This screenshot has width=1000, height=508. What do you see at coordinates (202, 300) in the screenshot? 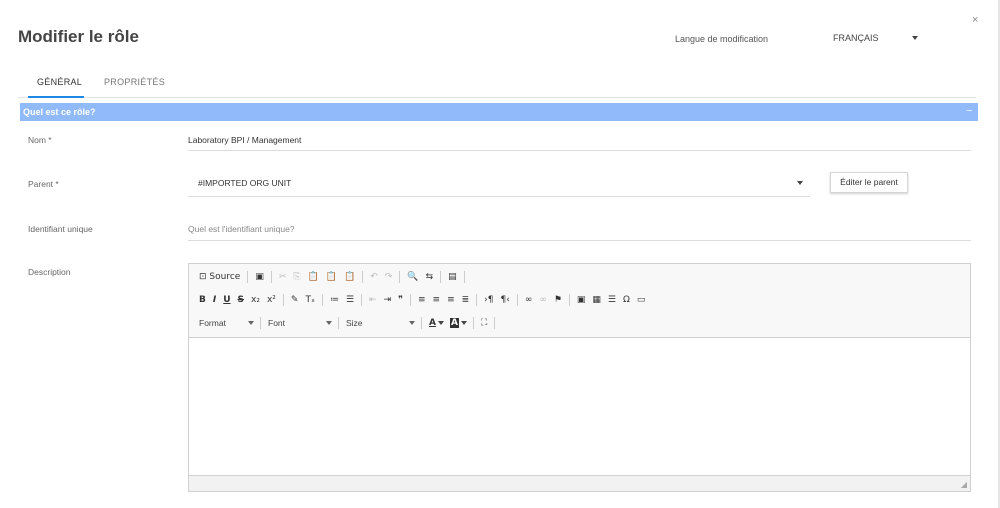
I see `bold-icon: B` at bounding box center [202, 300].